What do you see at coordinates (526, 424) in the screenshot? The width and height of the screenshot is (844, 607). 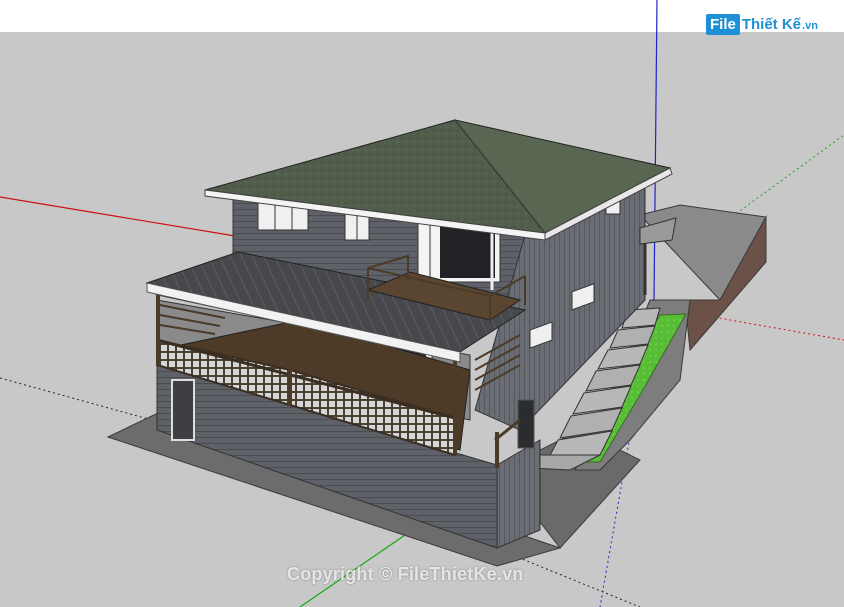 I see `side-door` at bounding box center [526, 424].